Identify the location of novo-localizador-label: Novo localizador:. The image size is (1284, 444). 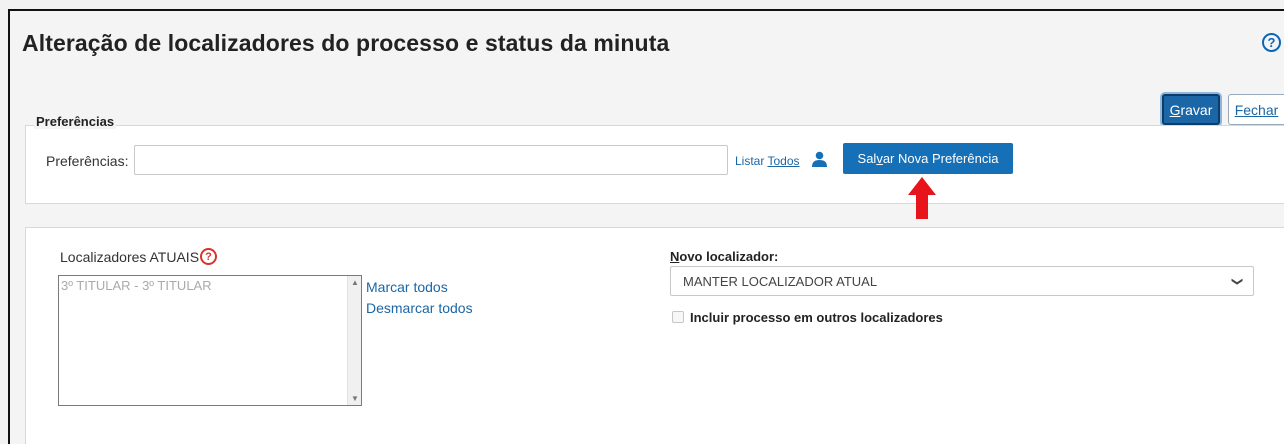
(724, 256).